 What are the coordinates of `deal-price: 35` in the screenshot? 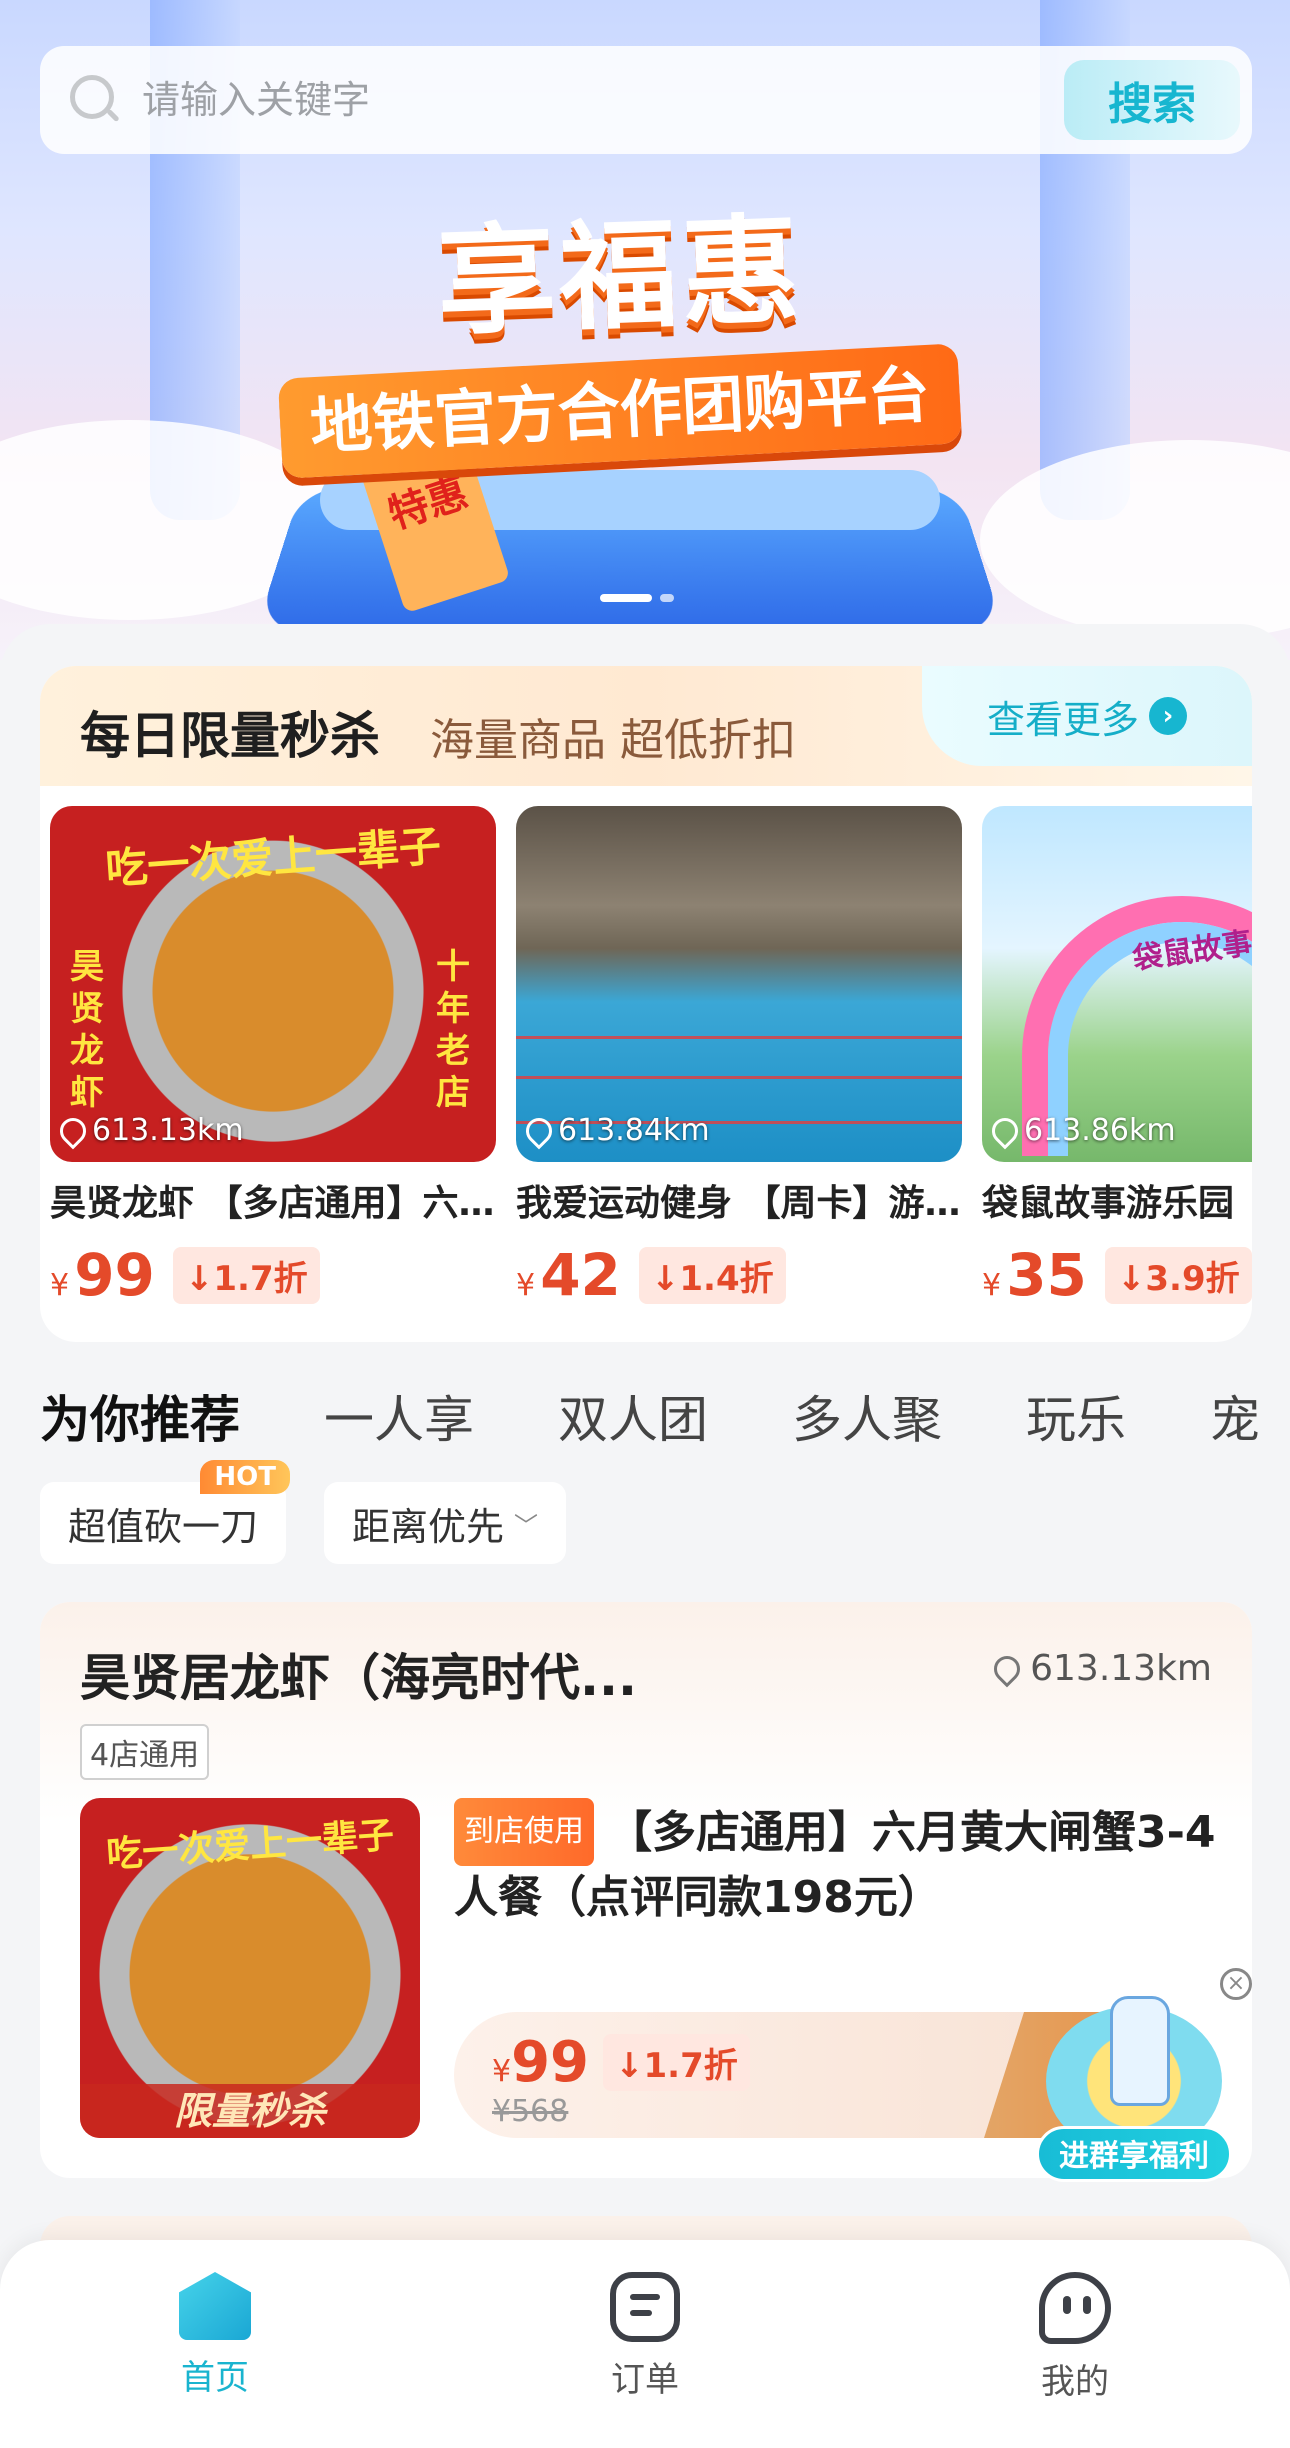 It's located at (1046, 1275).